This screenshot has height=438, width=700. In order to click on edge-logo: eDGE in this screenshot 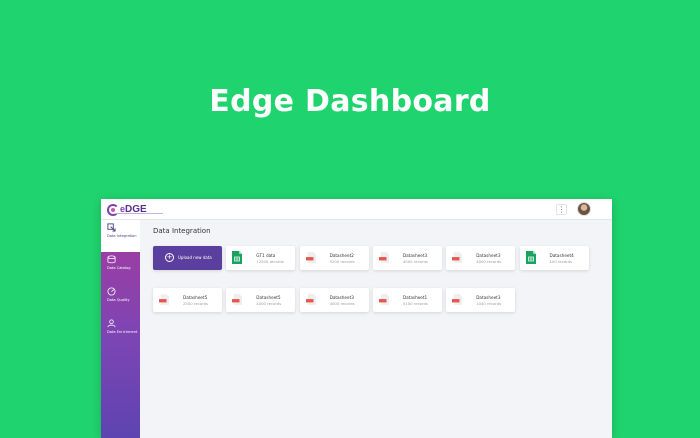, I will do `click(127, 209)`.